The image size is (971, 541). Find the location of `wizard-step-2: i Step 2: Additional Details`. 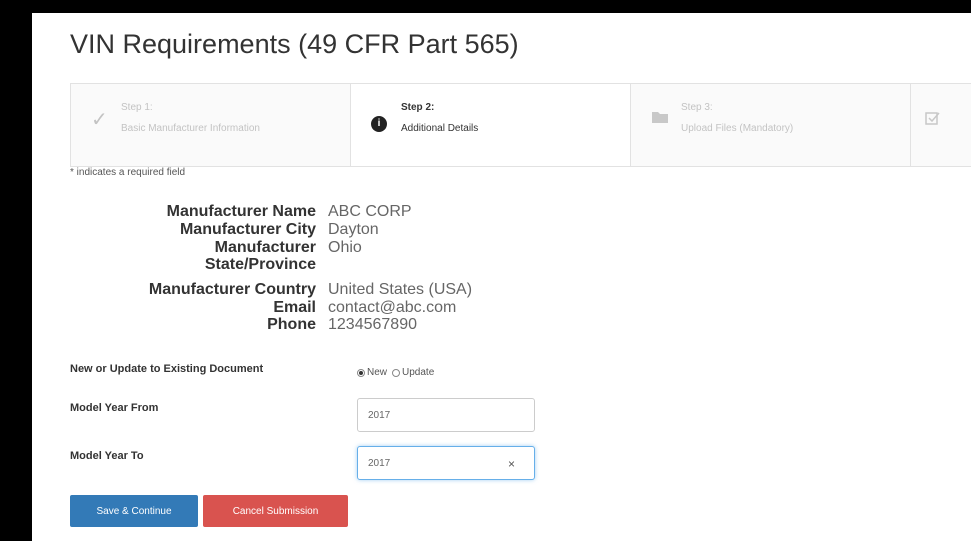

wizard-step-2: i Step 2: Additional Details is located at coordinates (491, 125).